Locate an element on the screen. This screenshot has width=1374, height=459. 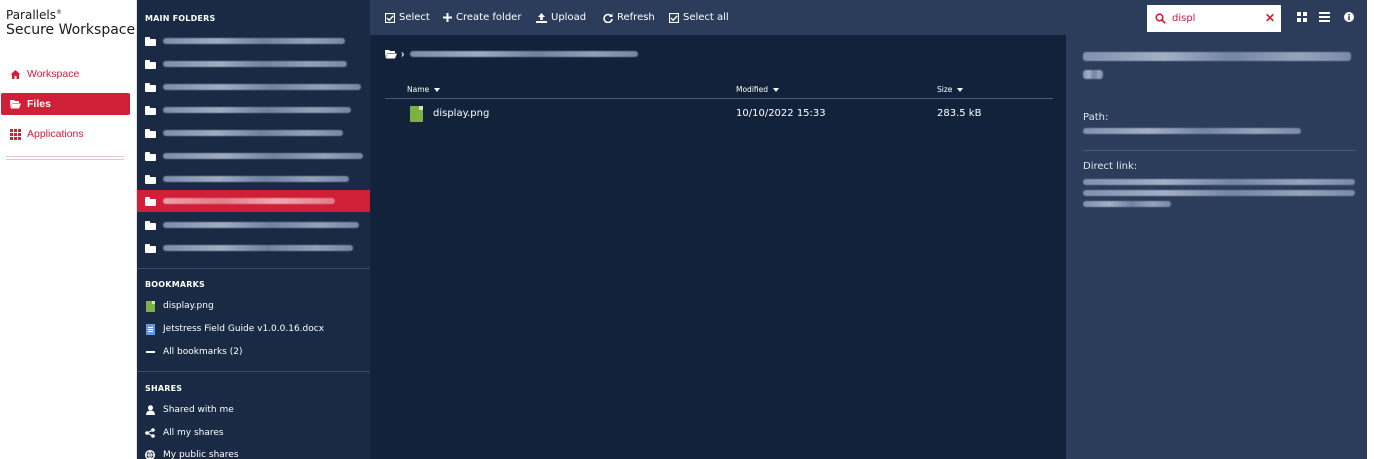
nav-item-applications: Applications is located at coordinates (65, 134).